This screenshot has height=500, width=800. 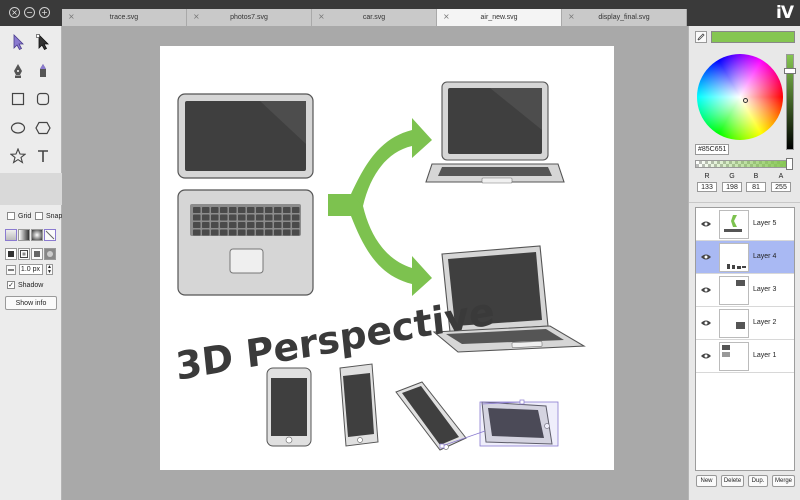 I want to click on brightness-slider-knob, so click(x=790, y=71).